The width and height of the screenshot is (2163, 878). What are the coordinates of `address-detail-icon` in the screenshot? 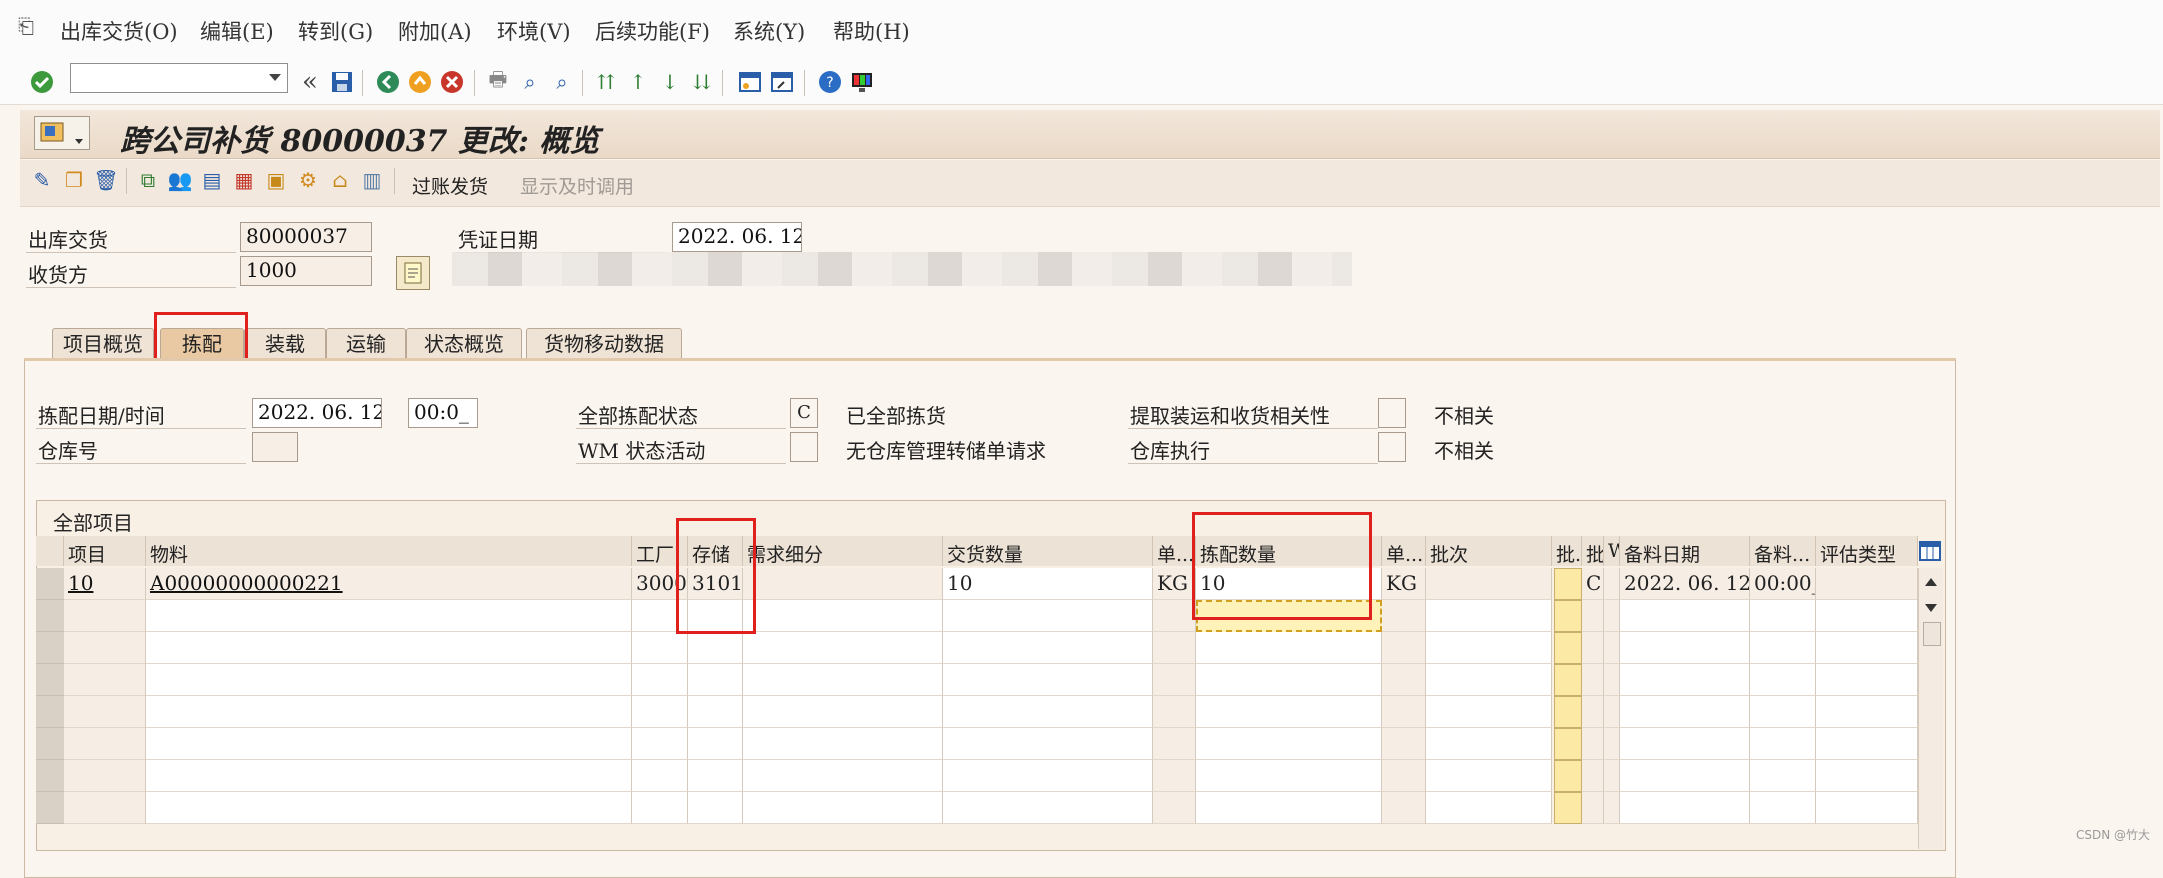 It's located at (413, 273).